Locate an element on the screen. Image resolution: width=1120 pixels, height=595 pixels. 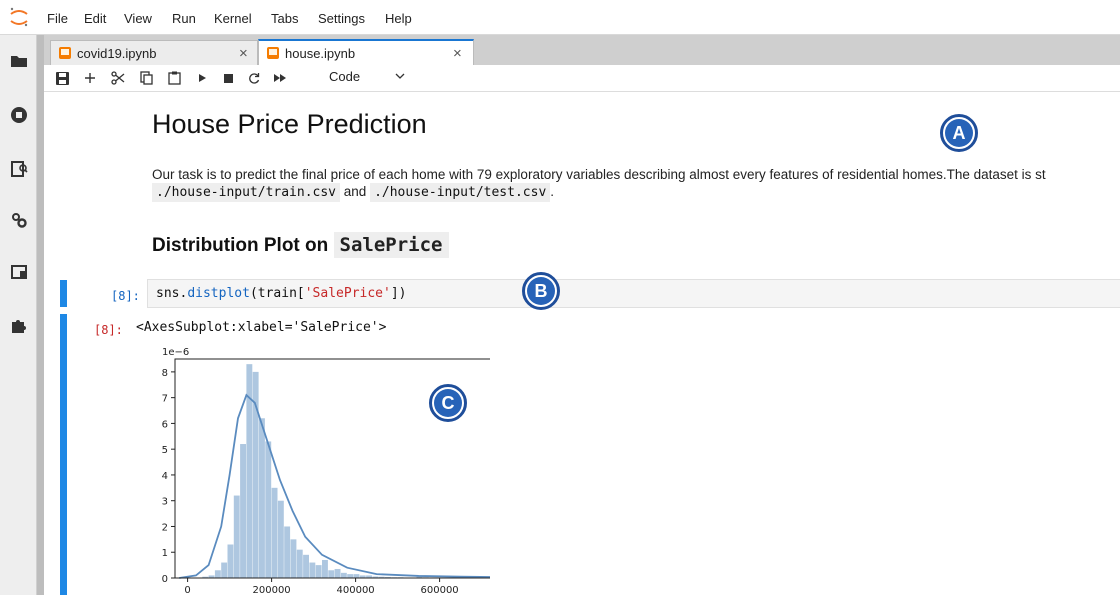
distribution-plot: 01234567802000004000006000008000001e−6 is located at coordinates (326, 471).